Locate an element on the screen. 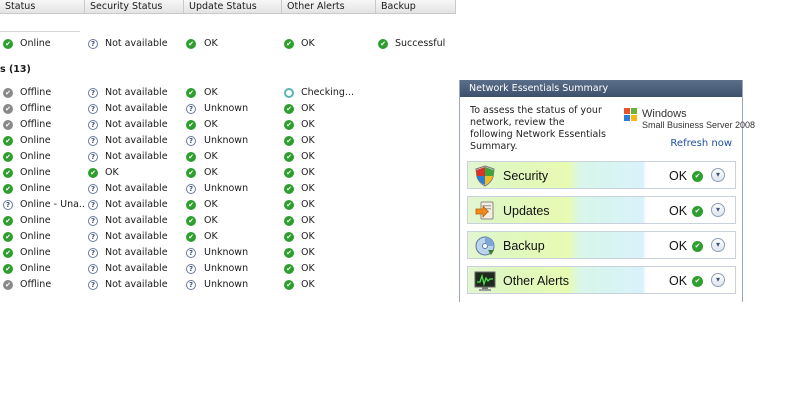 Image resolution: width=800 pixels, height=412 pixels. server-row-update: OK is located at coordinates (233, 44).